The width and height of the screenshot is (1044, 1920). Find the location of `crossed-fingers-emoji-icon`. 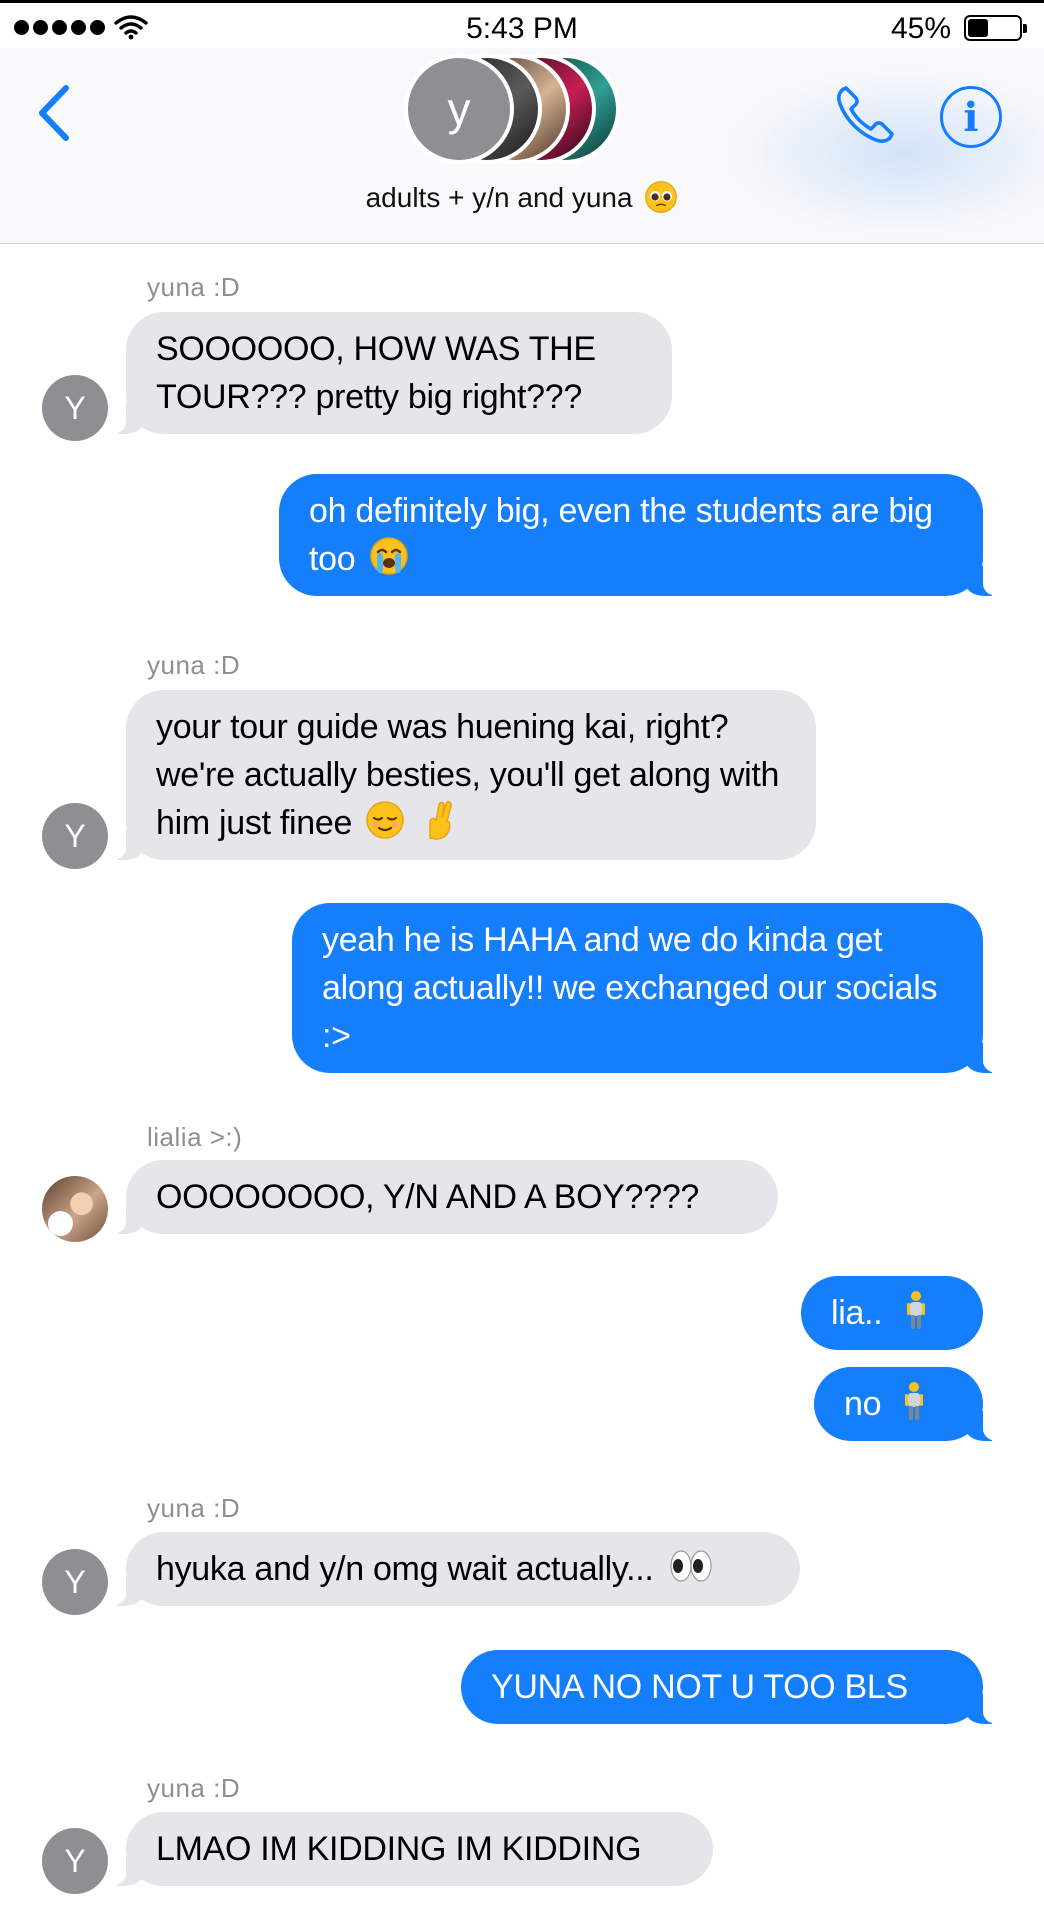

crossed-fingers-emoji-icon is located at coordinates (441, 820).